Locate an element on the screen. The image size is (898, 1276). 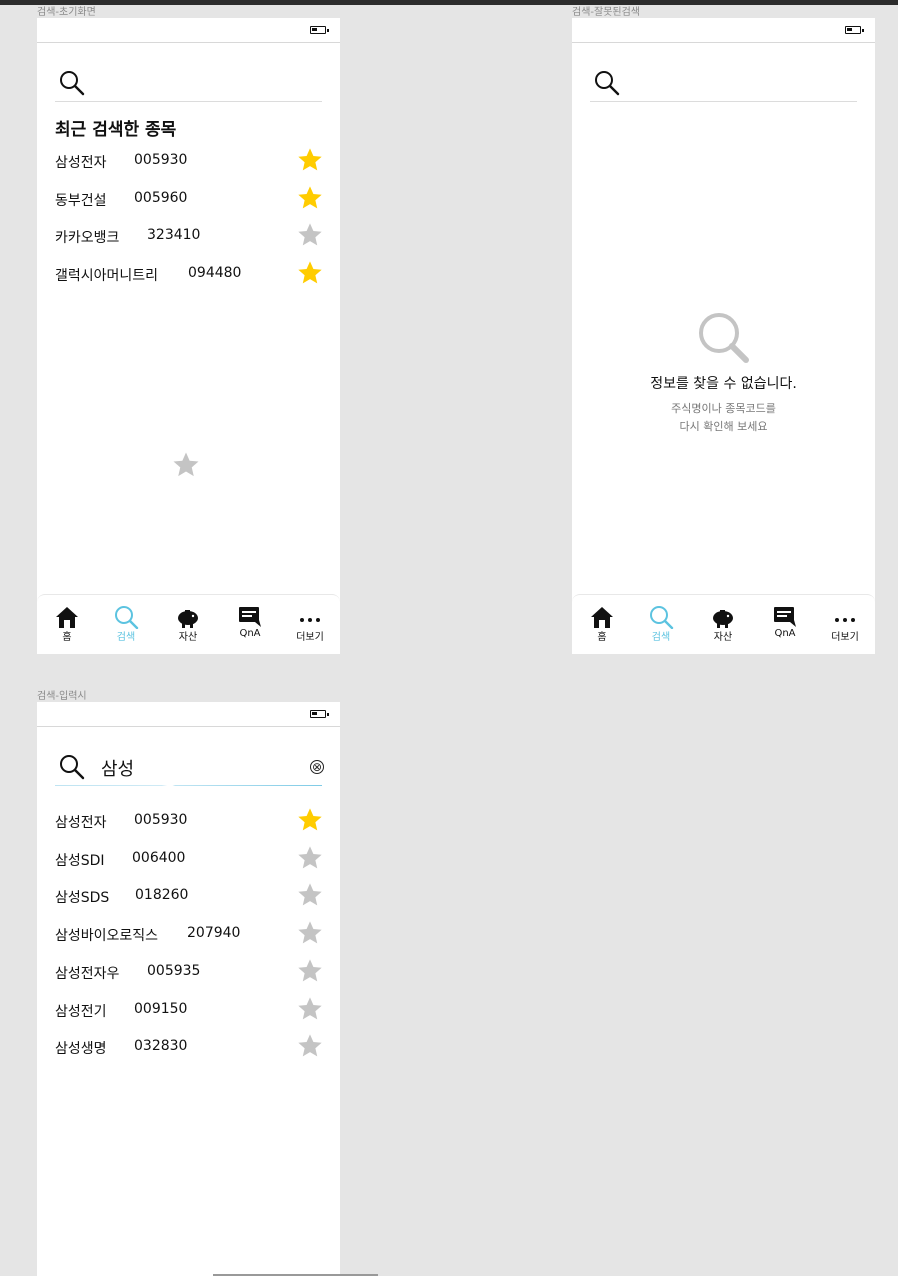
list-item: 삼성생명 032830 is located at coordinates (190, 1047).